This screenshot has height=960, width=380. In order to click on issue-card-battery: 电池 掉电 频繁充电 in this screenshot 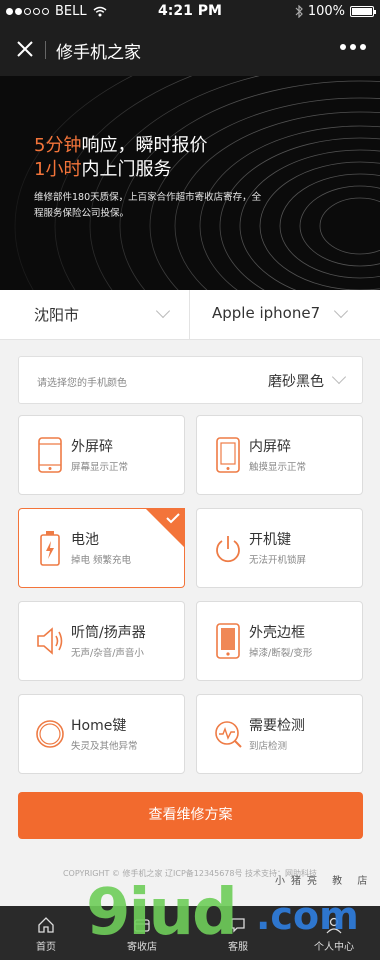, I will do `click(101, 548)`.